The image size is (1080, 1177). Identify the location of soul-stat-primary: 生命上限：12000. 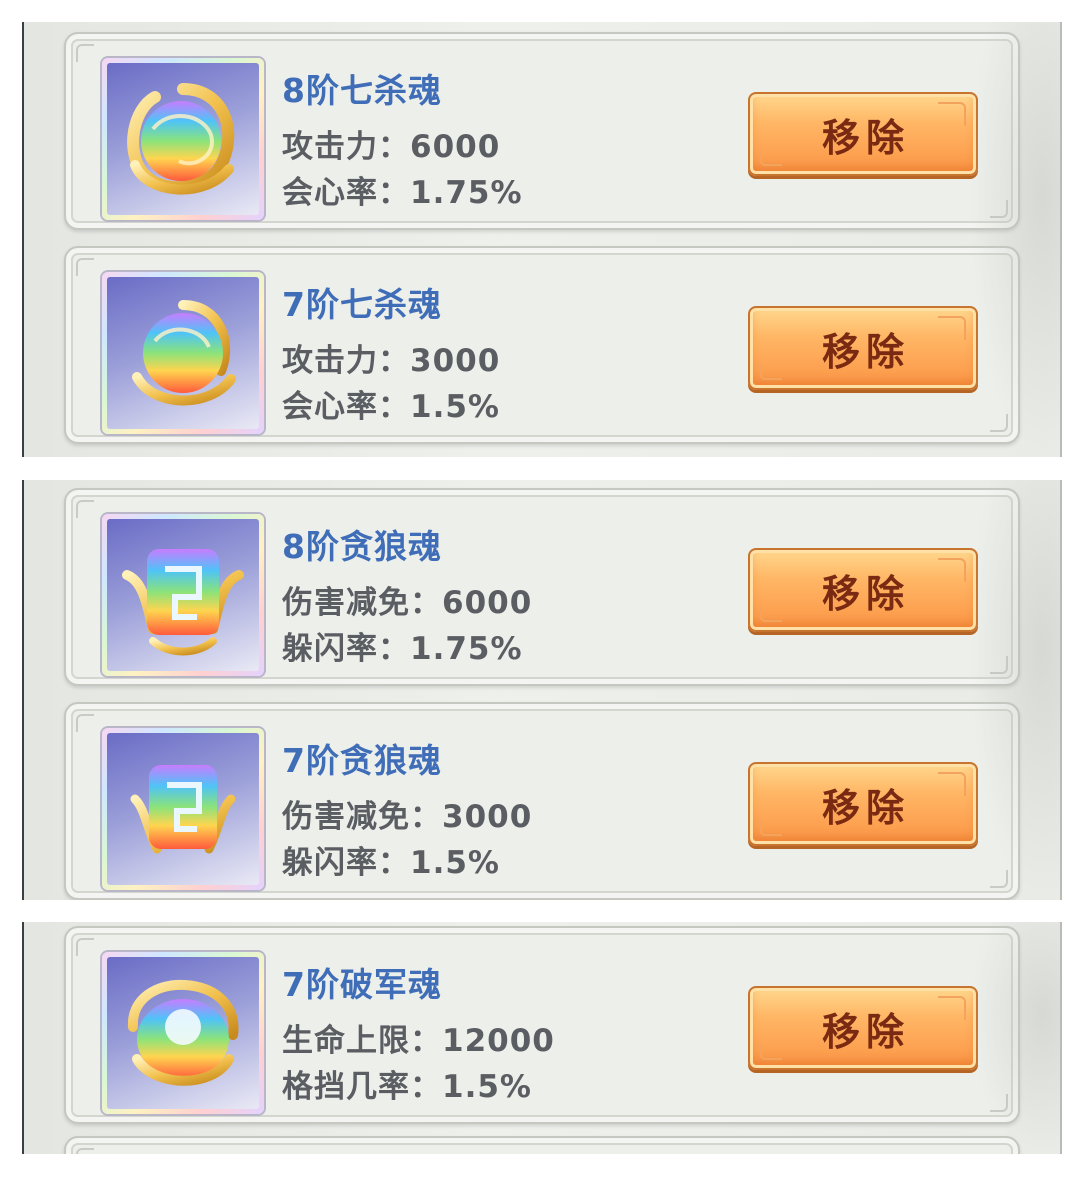
(418, 1041).